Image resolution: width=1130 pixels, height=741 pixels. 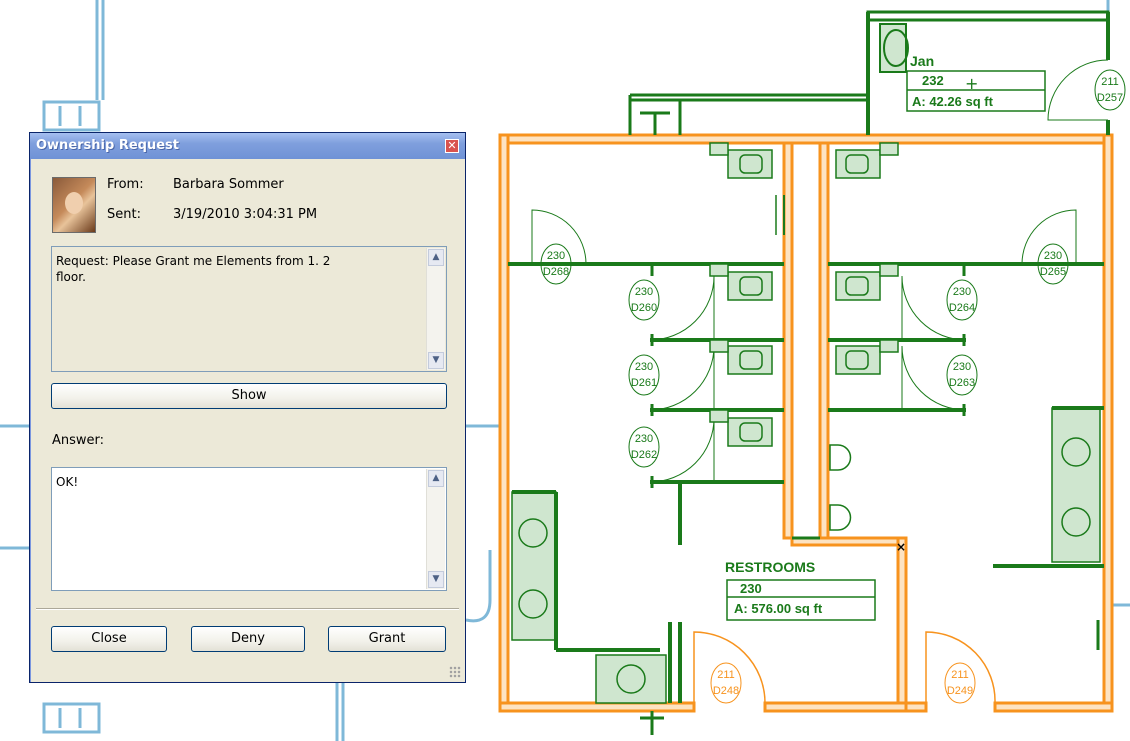 What do you see at coordinates (455, 672) in the screenshot?
I see `resize-grip-icon` at bounding box center [455, 672].